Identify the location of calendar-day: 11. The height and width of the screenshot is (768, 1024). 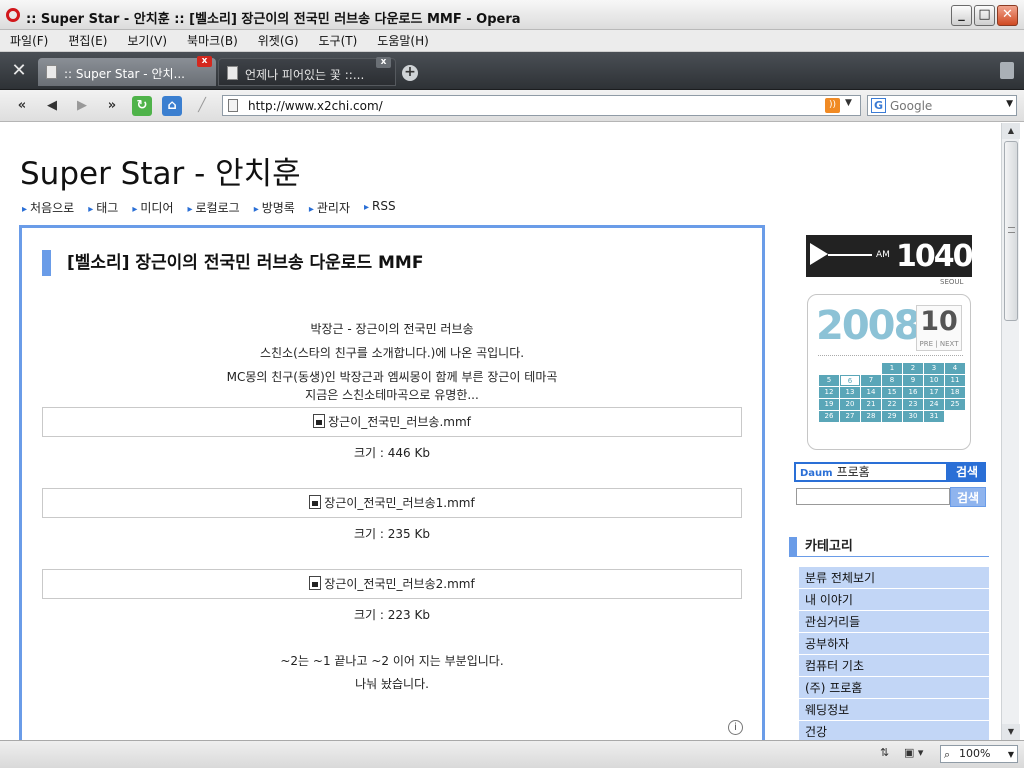
(955, 380).